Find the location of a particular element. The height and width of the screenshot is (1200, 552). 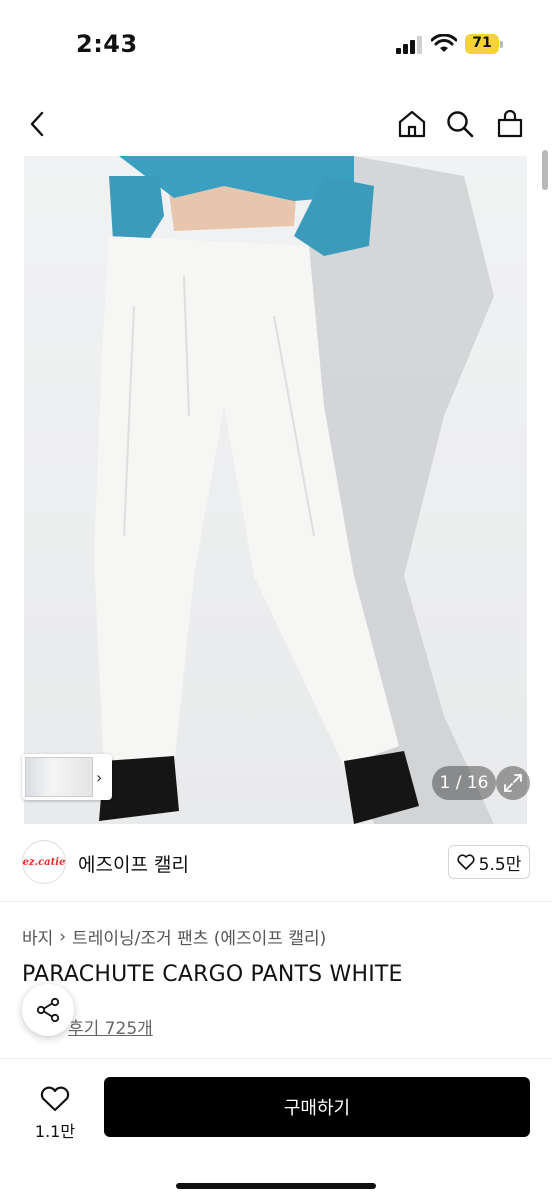

status-bar: 2:43 71 is located at coordinates (276, 46).